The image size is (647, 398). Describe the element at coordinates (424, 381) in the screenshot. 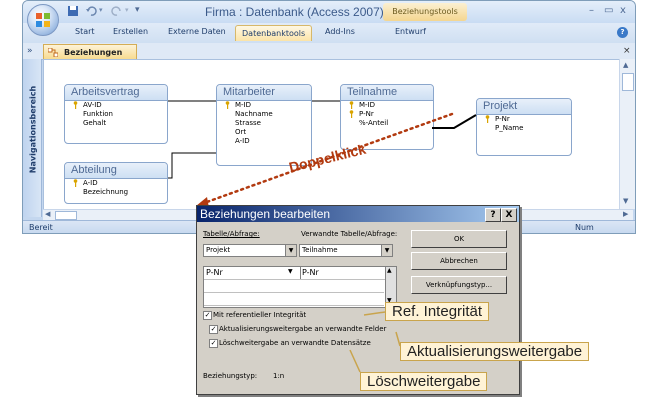

I see `callout-loeschweitergabe: Löschweitergabe` at that location.